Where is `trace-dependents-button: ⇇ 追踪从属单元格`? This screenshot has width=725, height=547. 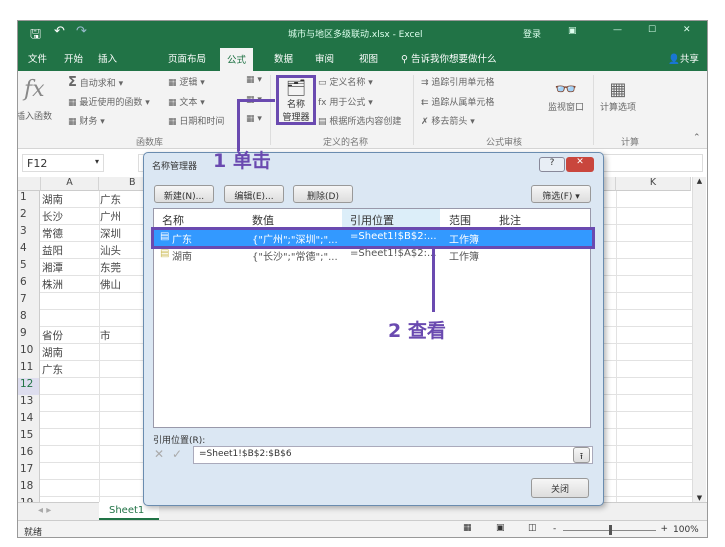 trace-dependents-button: ⇇ 追踪从属单元格 is located at coordinates (457, 101).